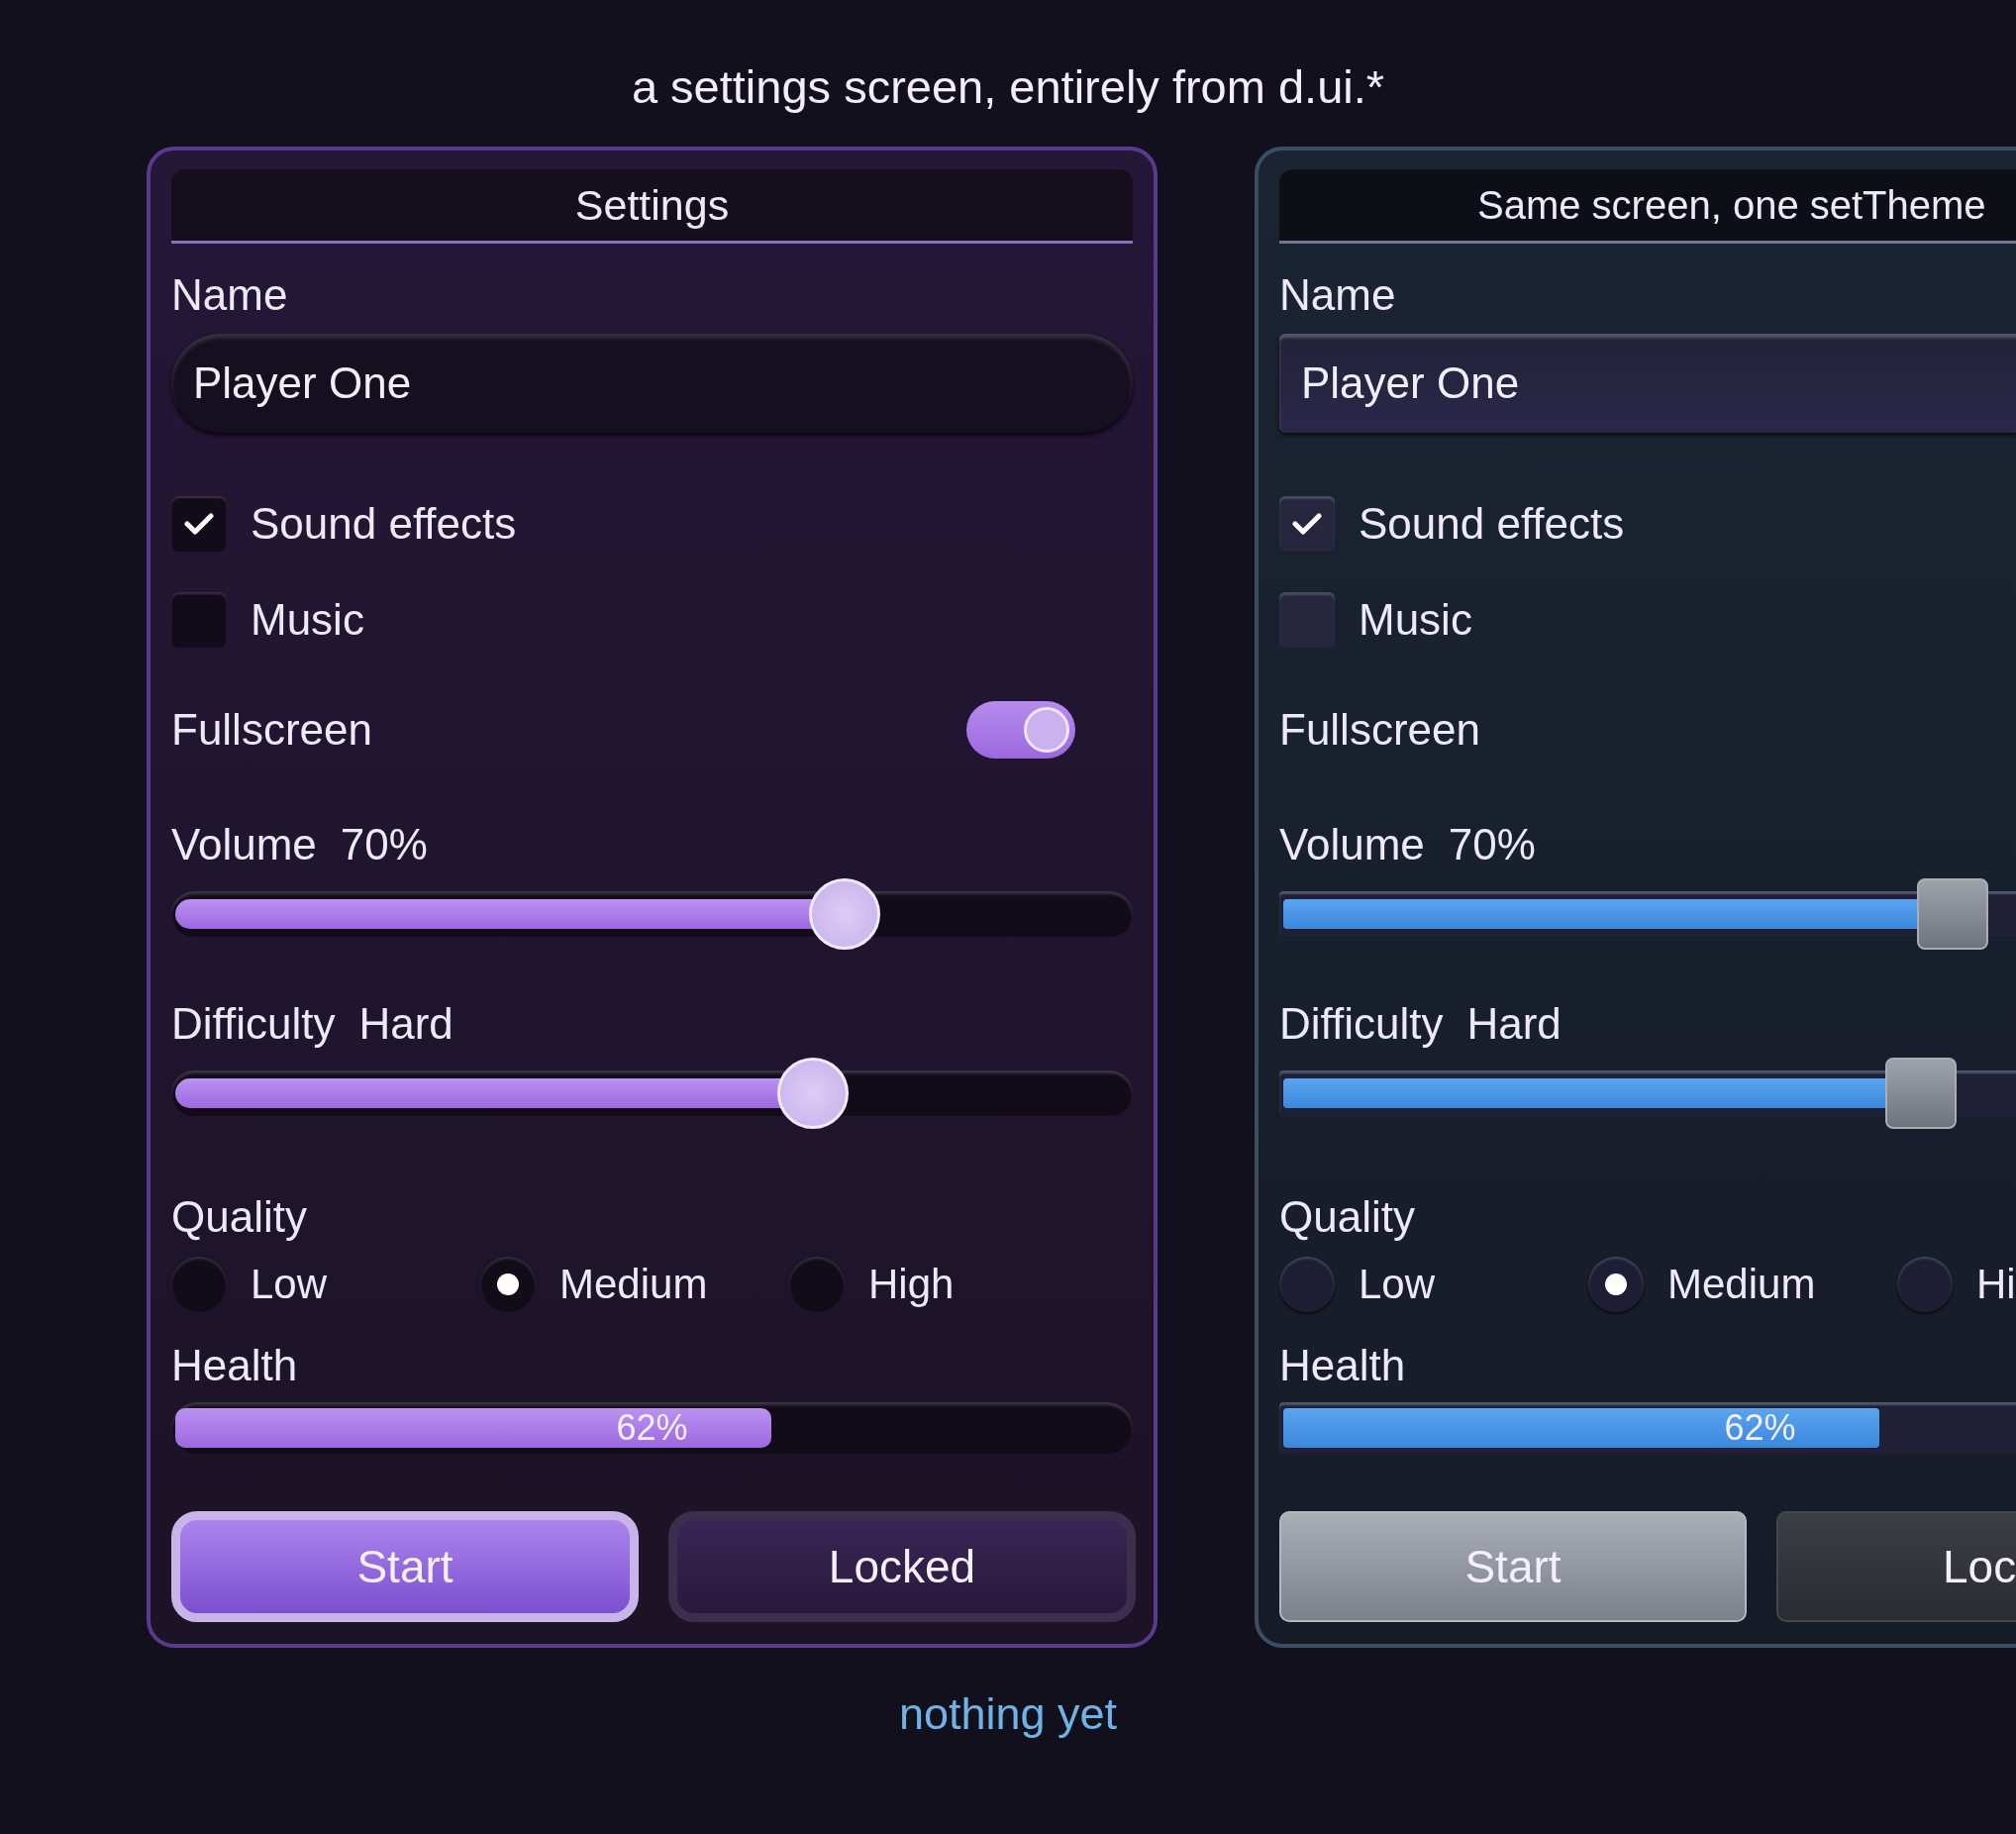  Describe the element at coordinates (902, 1566) in the screenshot. I see `locked-button: Locked` at that location.